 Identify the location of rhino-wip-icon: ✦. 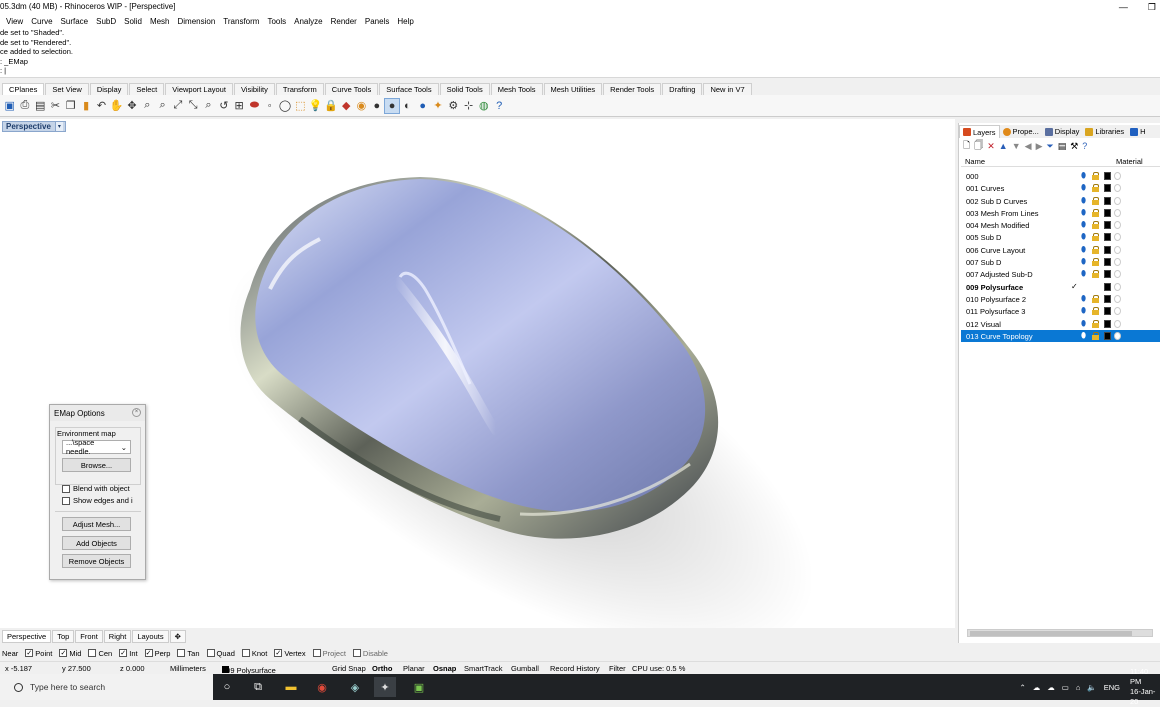
(385, 687).